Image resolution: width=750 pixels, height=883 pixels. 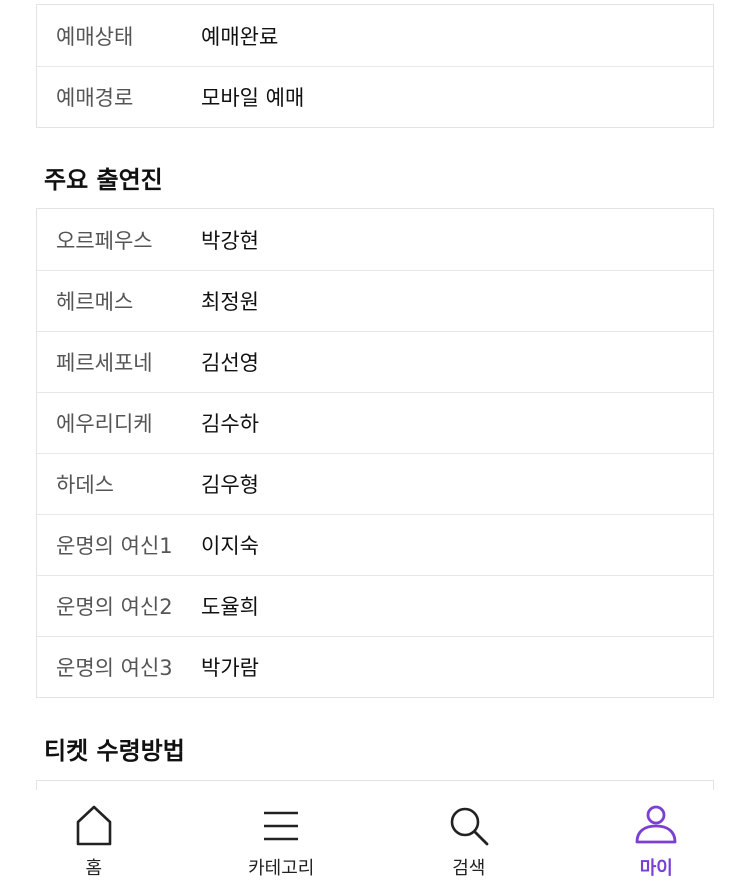 I want to click on cast-row: 오르페우스 박강현, so click(x=375, y=239).